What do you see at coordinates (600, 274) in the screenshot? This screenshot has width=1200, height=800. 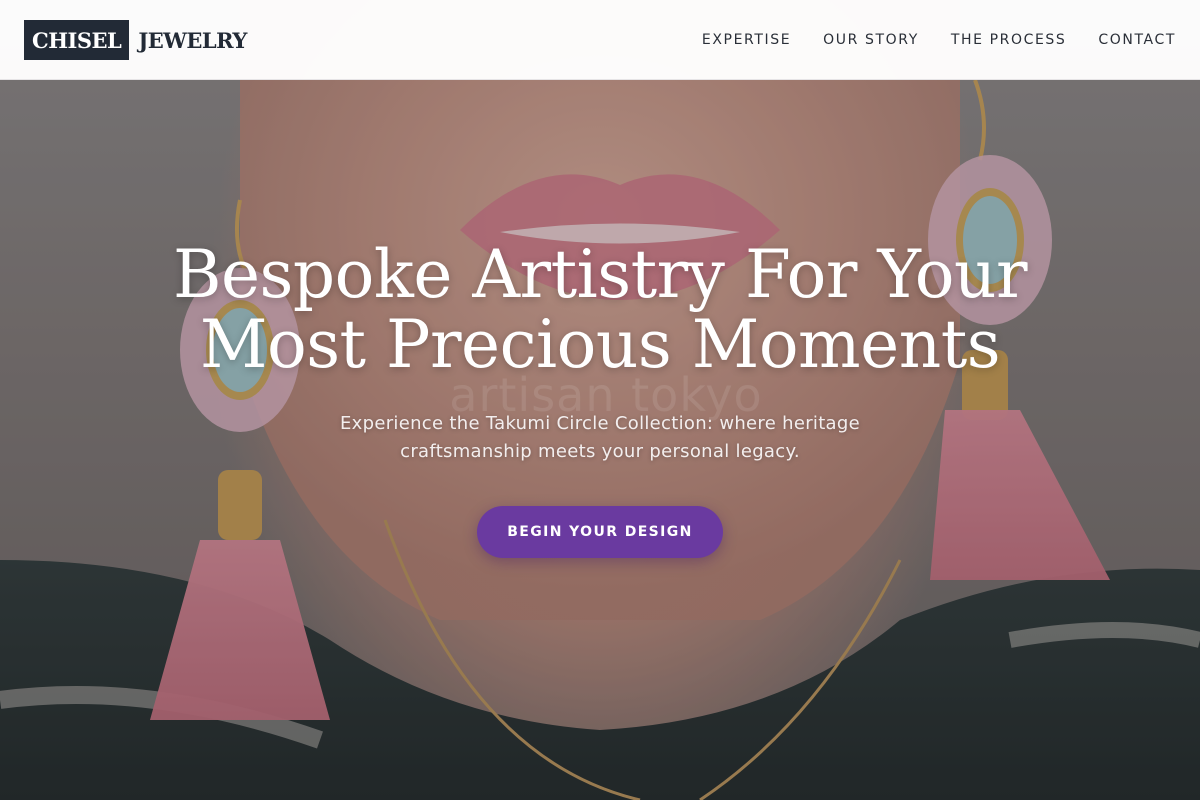 I see `hero-headline-line-1: Bespoke Artistry For Your` at bounding box center [600, 274].